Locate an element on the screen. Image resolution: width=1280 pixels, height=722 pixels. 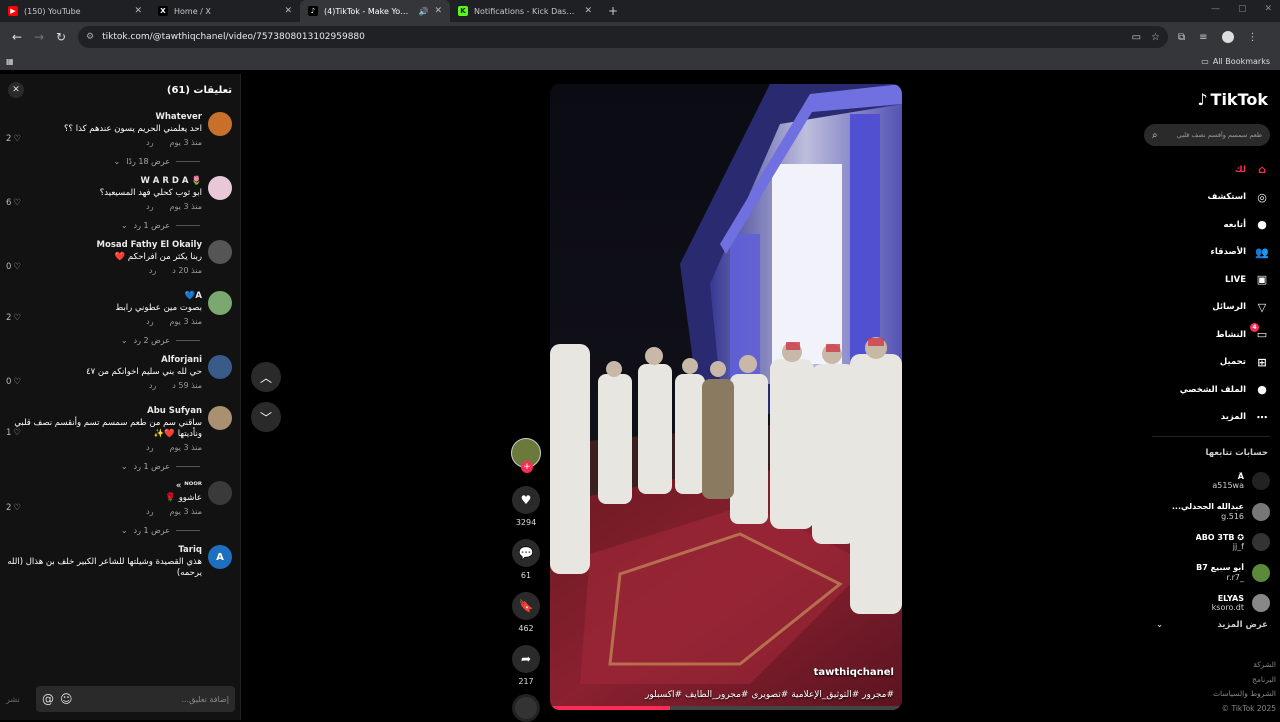
browser-tab: ▶ (150) YouTube ✕ is located at coordinates (75, 11).